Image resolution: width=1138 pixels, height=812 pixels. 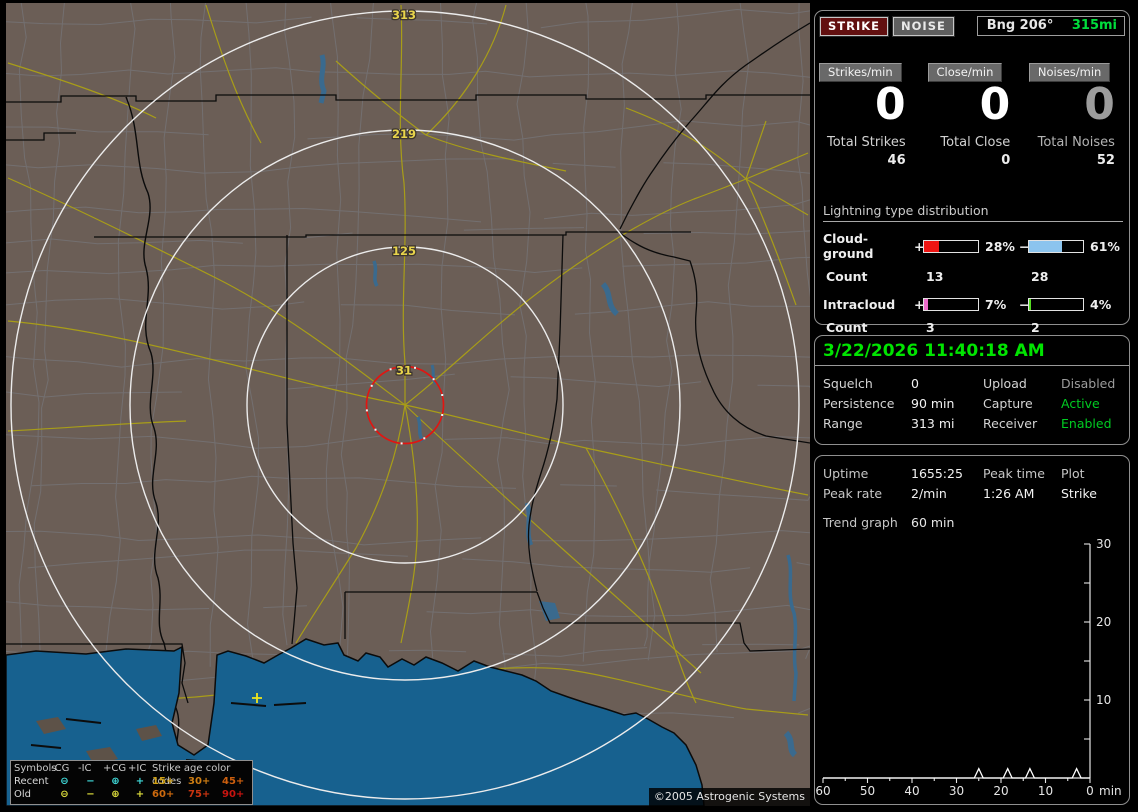 I want to click on ic-positive-percent: 7%, so click(x=996, y=304).